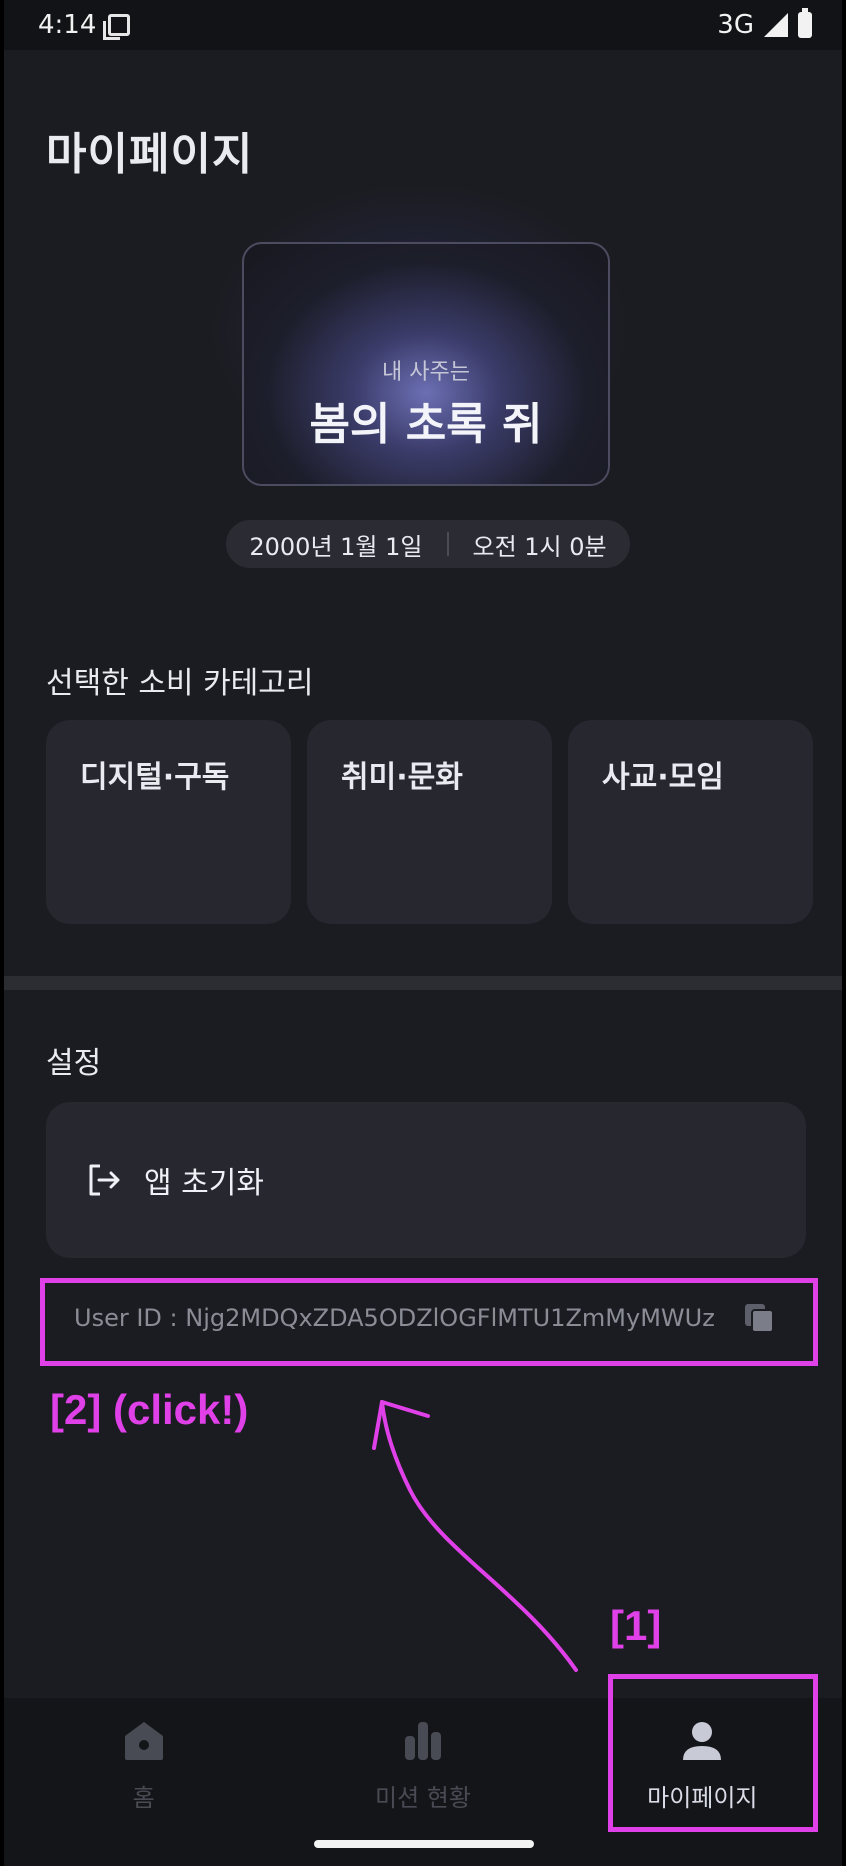 The width and height of the screenshot is (846, 1866). What do you see at coordinates (180, 683) in the screenshot?
I see `categories-title: 선택한 소비 카테고리` at bounding box center [180, 683].